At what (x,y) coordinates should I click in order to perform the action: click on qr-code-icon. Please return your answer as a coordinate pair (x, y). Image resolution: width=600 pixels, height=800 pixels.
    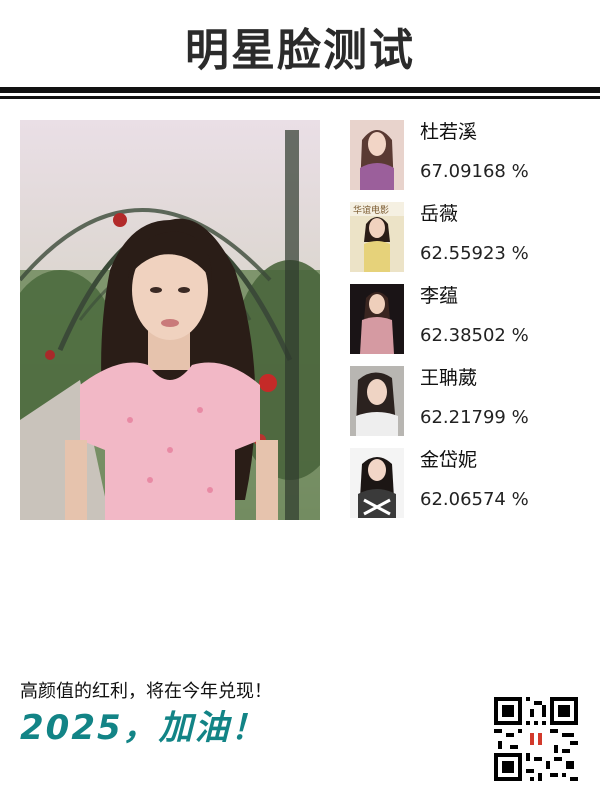
    Looking at the image, I should click on (536, 739).